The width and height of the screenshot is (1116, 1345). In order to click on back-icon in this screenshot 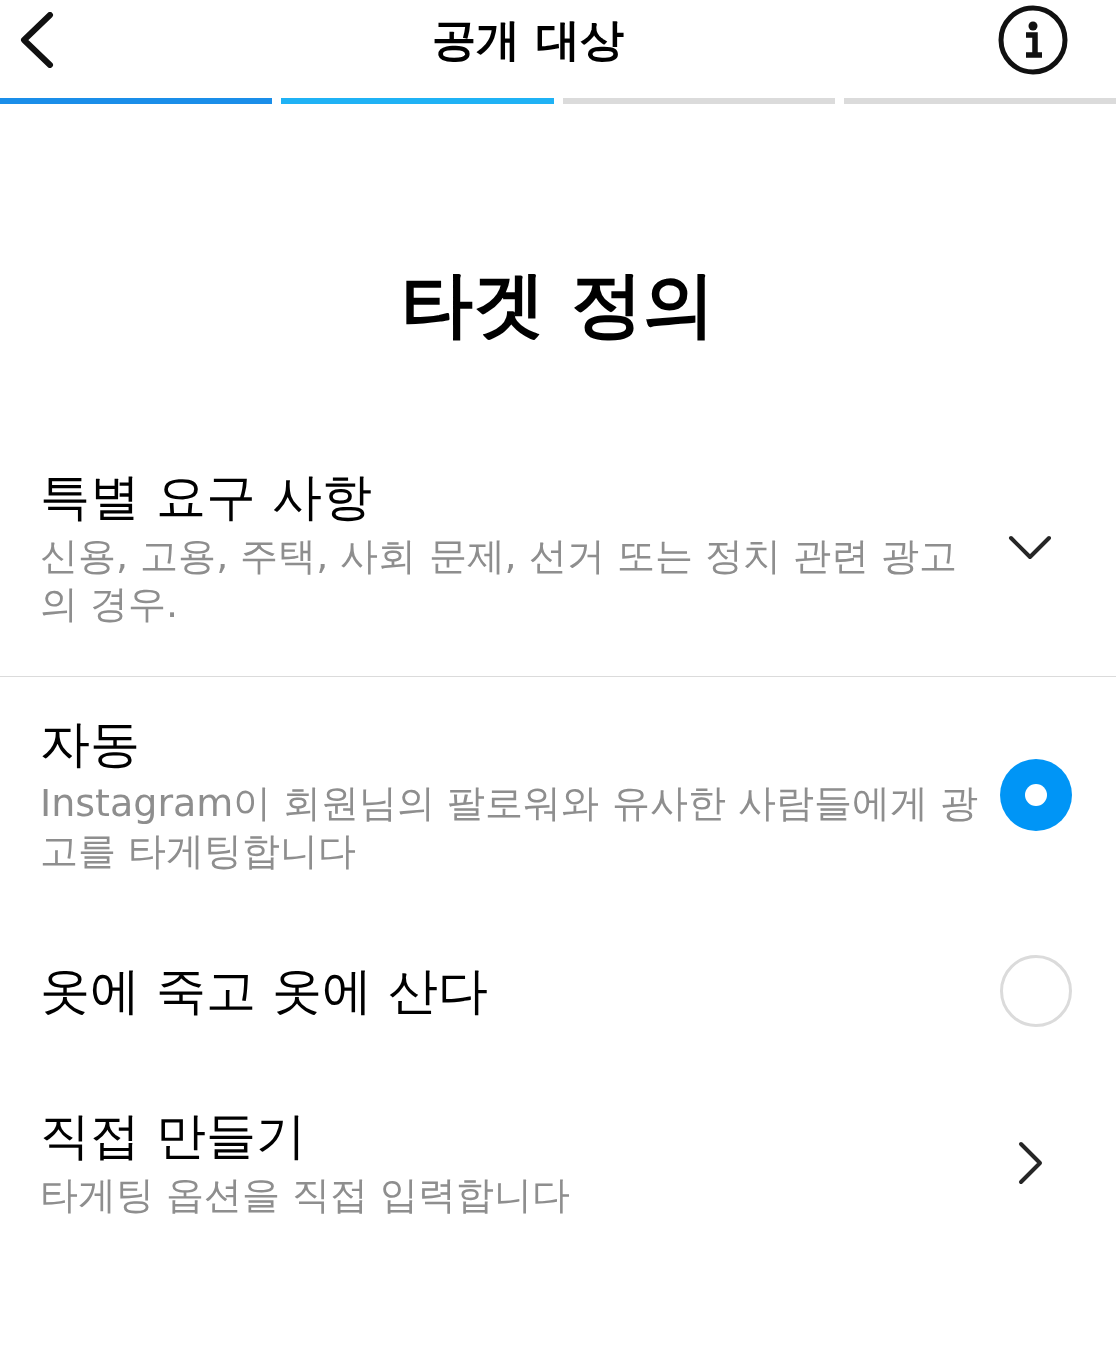, I will do `click(36, 40)`.